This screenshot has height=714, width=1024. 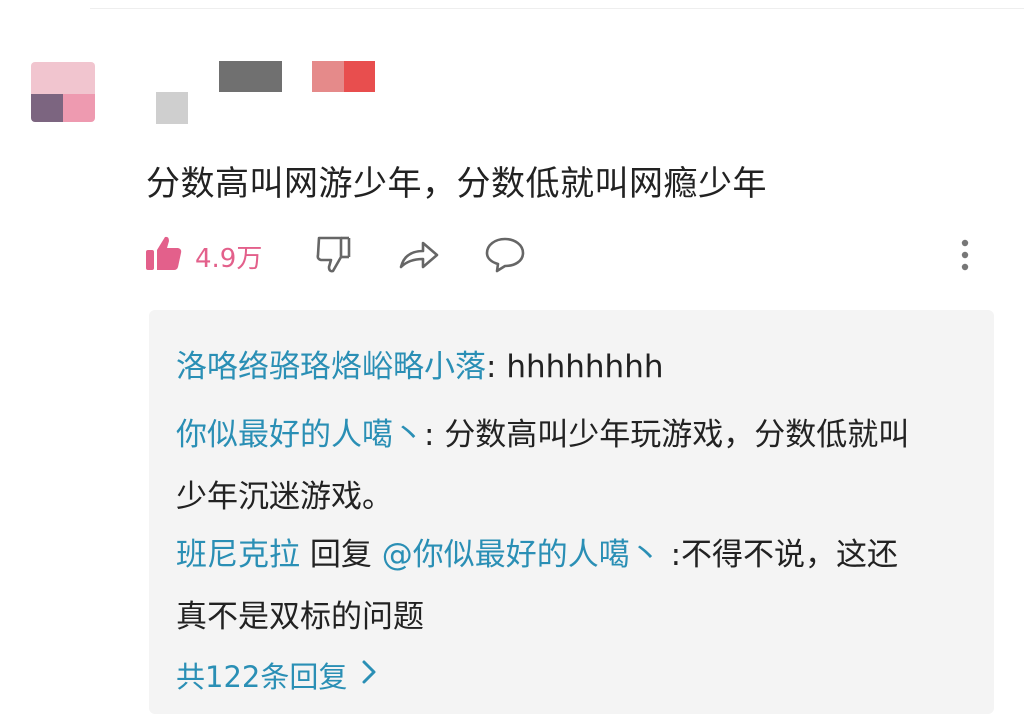 What do you see at coordinates (537, 586) in the screenshot?
I see `reply-item: 班尼克拉 回复 @你似最好的人噶丶 :不得不说，这还真不是双标的问题` at bounding box center [537, 586].